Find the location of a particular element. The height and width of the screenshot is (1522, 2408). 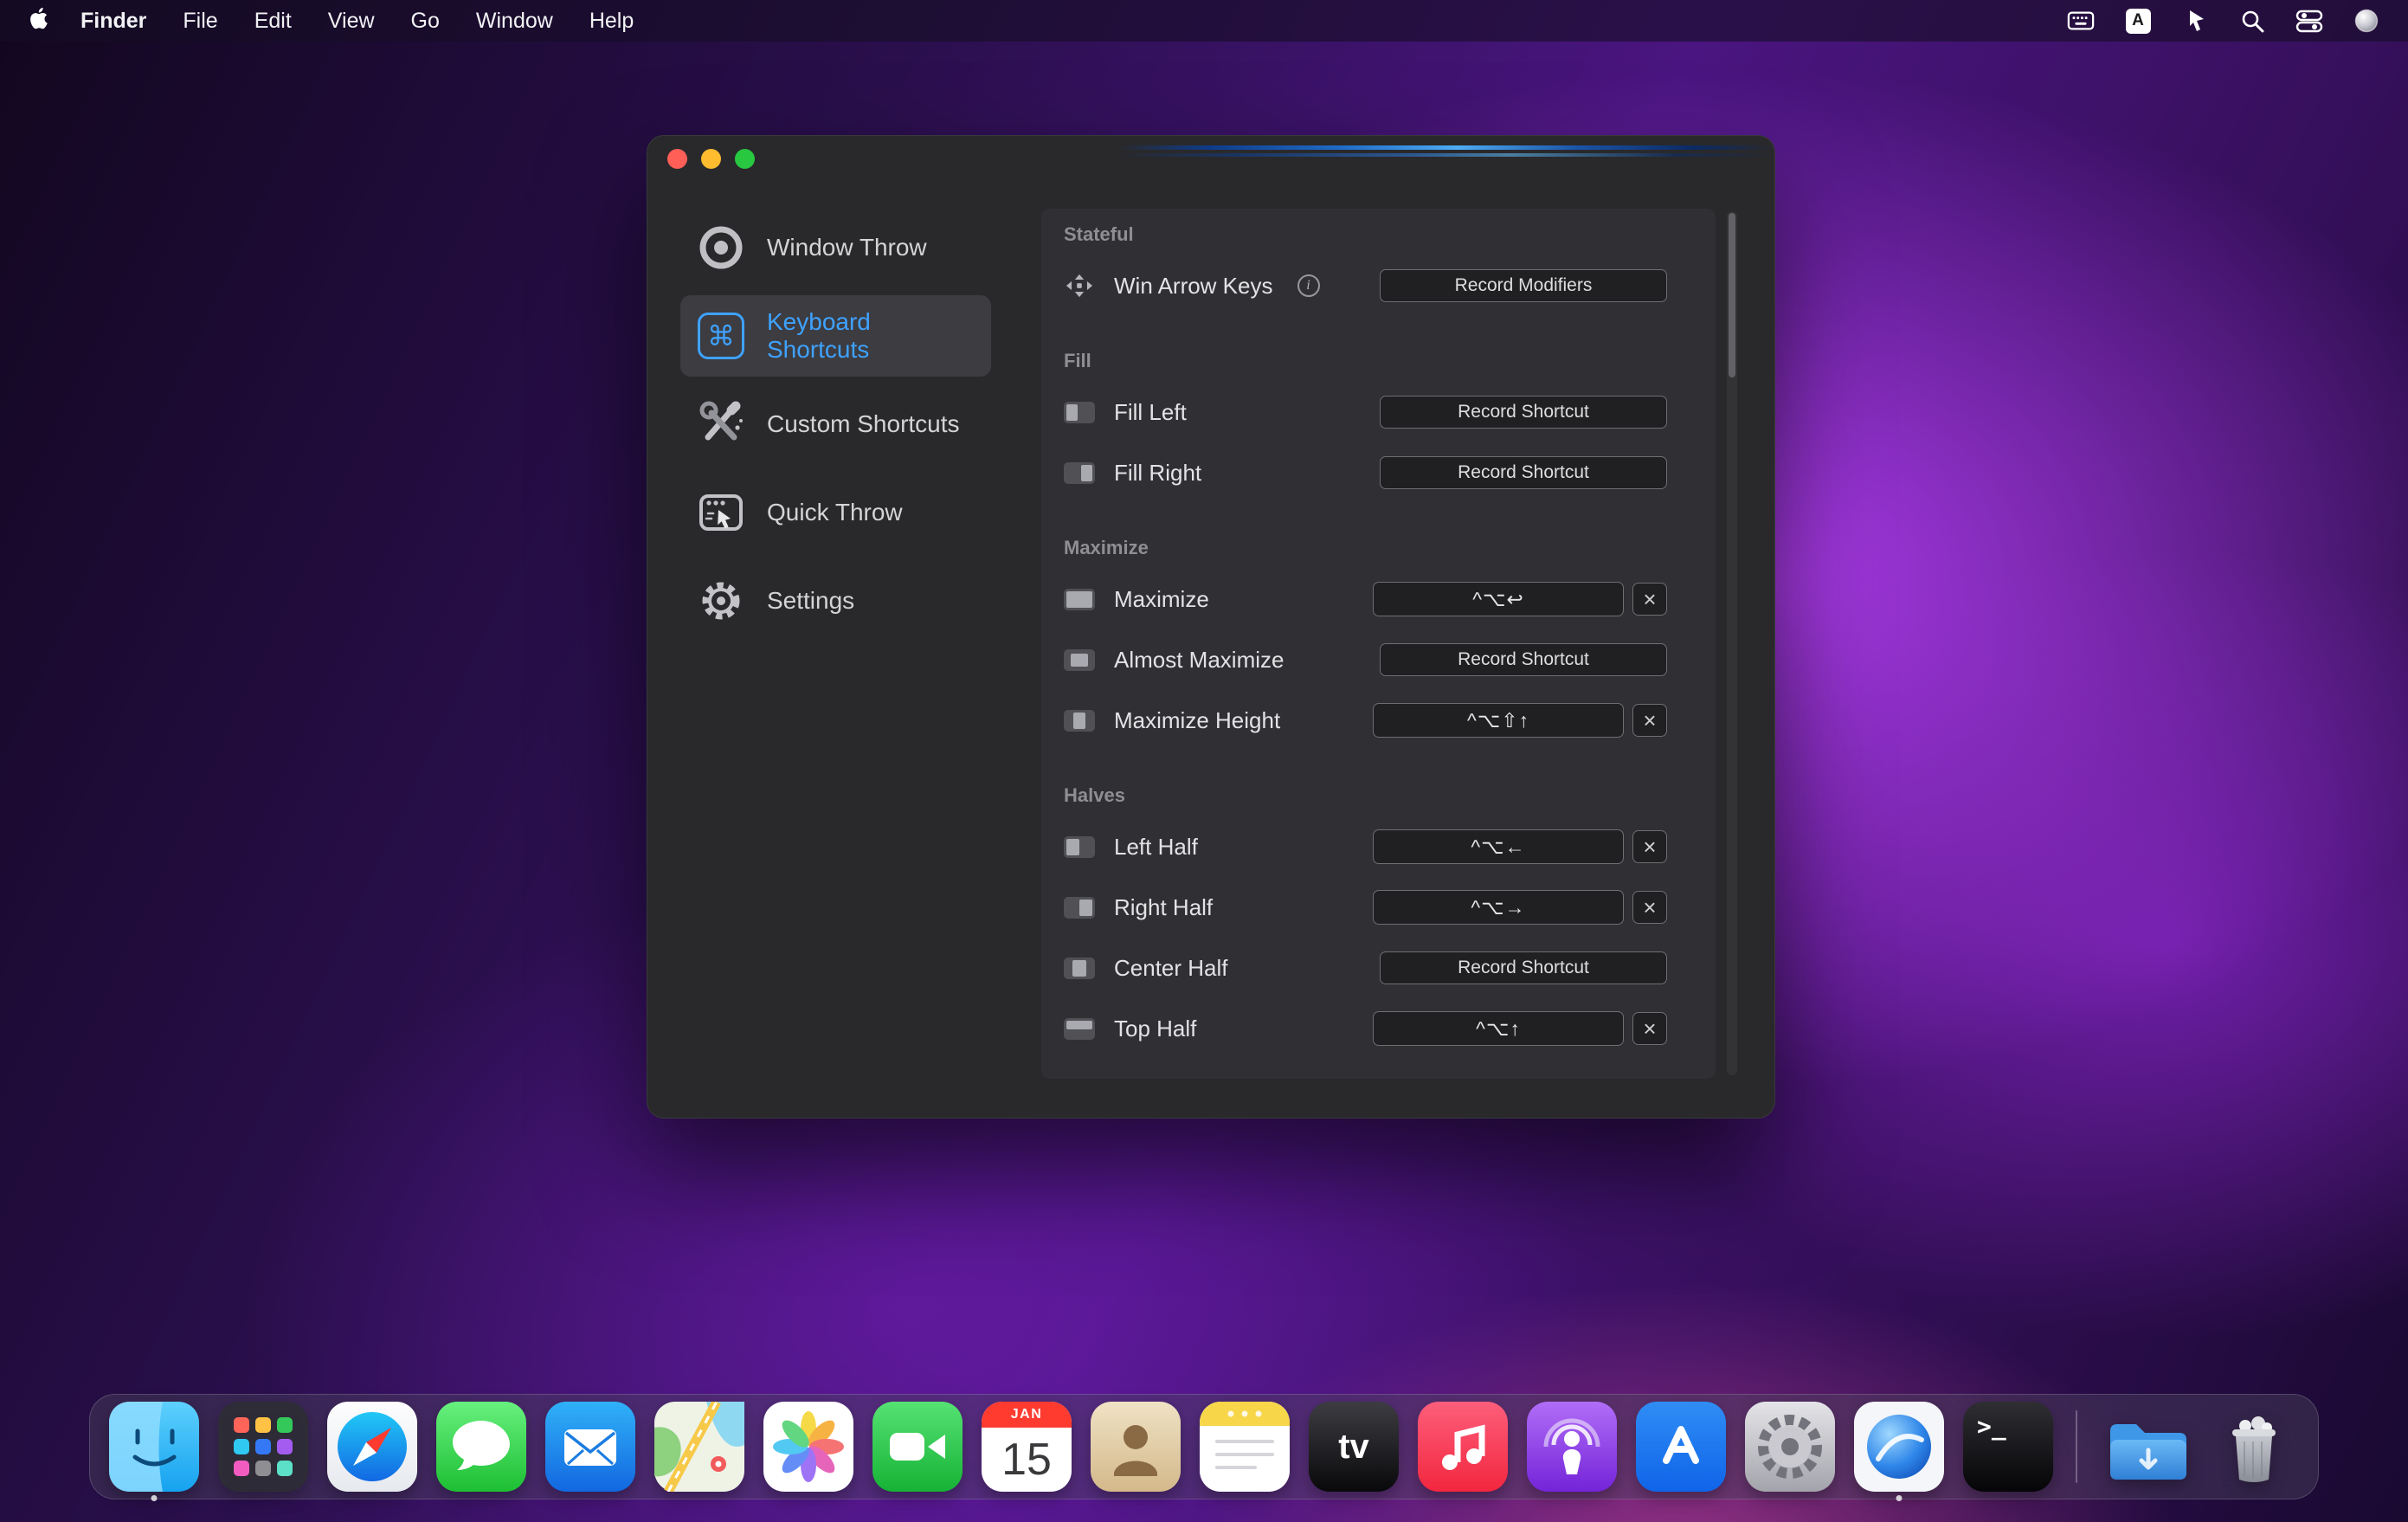

row-label: Top Half is located at coordinates (1155, 1028).